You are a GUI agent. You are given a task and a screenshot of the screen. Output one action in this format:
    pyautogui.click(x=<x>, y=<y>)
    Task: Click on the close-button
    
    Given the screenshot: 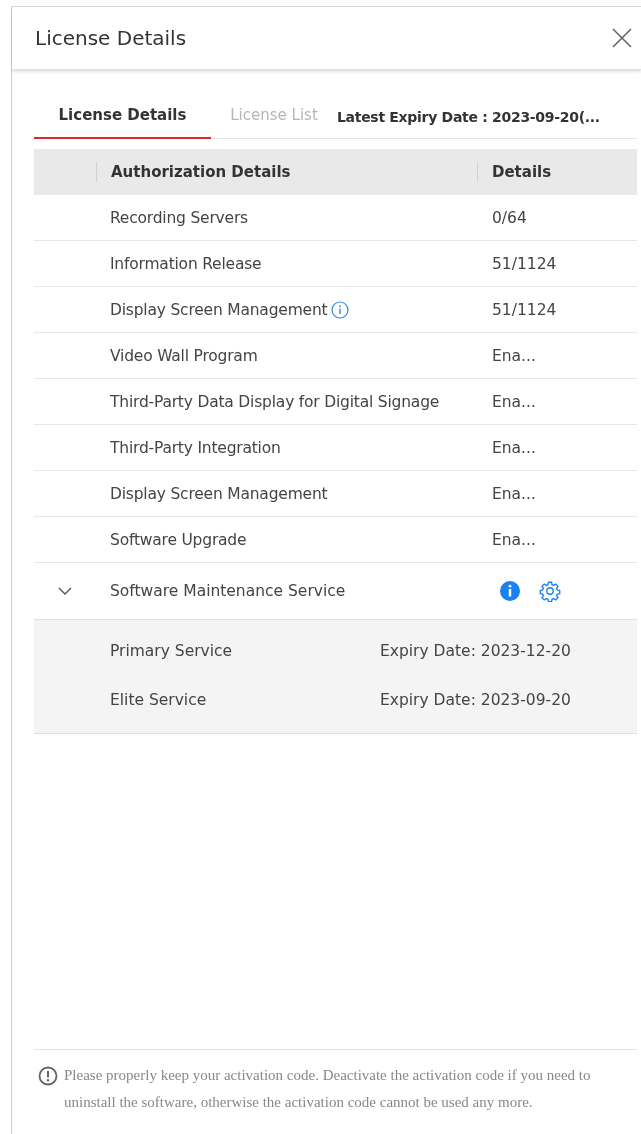 What is the action you would take?
    pyautogui.click(x=622, y=38)
    